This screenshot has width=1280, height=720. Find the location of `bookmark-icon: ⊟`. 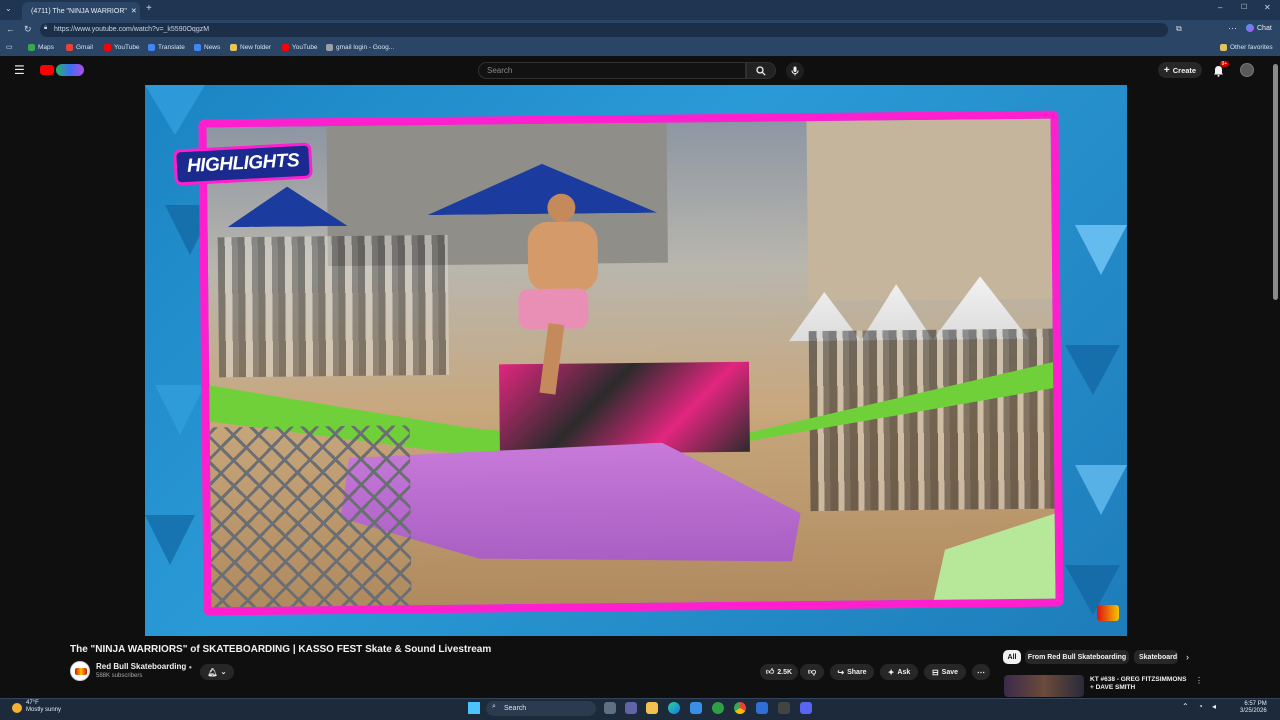

bookmark-icon: ⊟ is located at coordinates (935, 672).